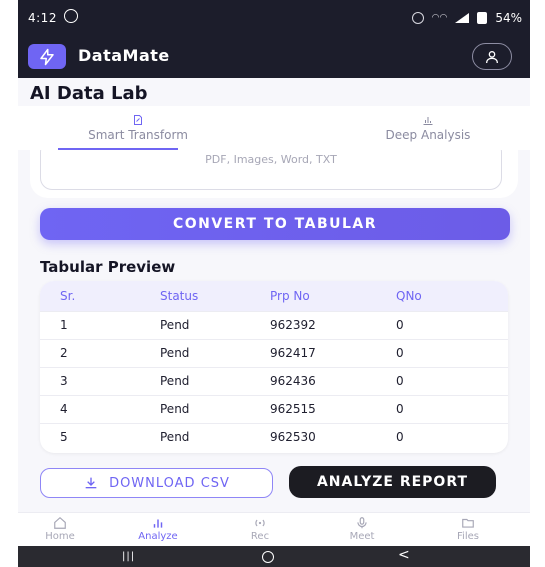  Describe the element at coordinates (428, 135) in the screenshot. I see `tab-label: Deep Analysis` at that location.